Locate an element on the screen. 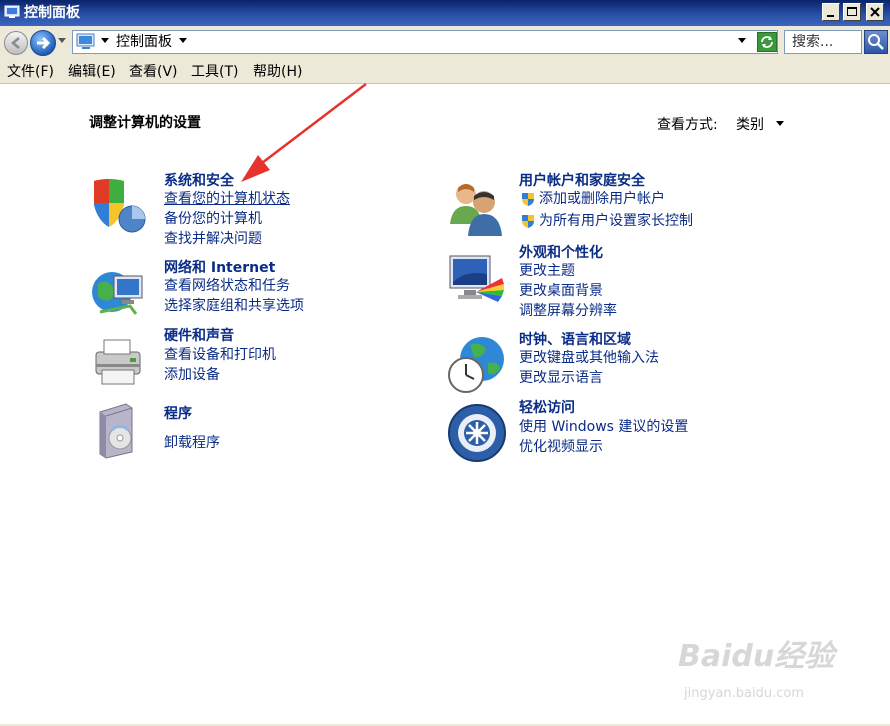 The width and height of the screenshot is (890, 726). link-add-device: 添加设备 is located at coordinates (192, 375).